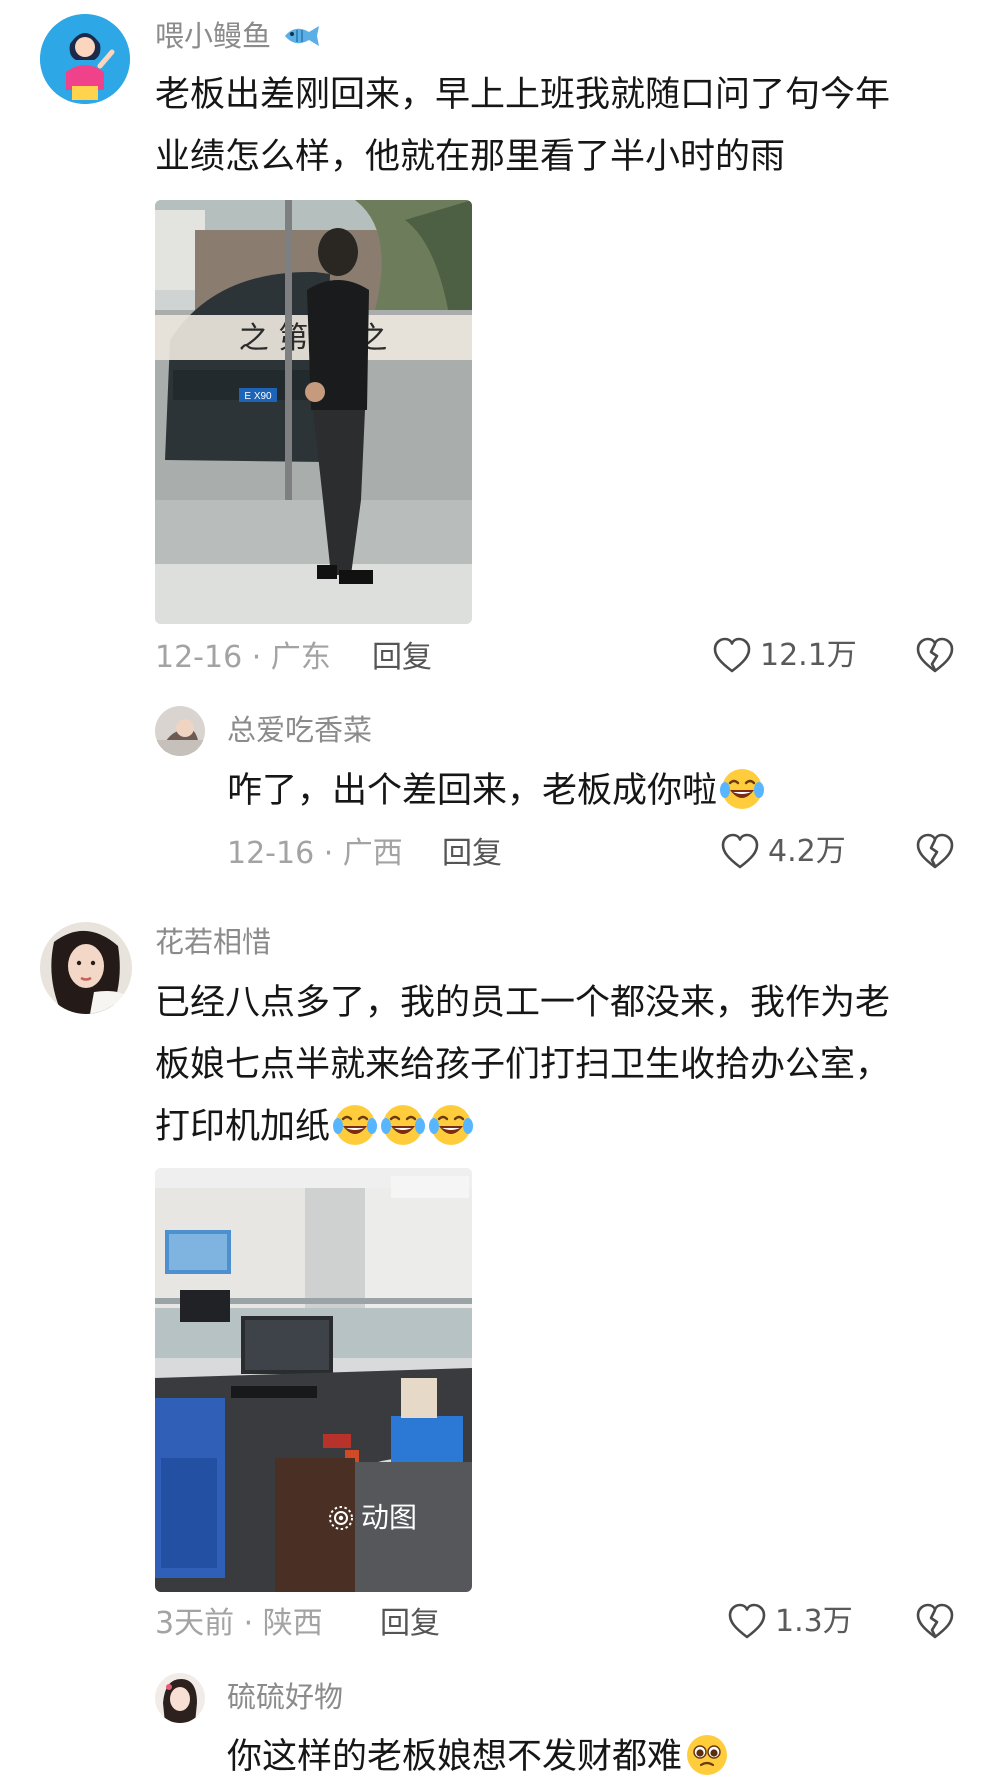  What do you see at coordinates (523, 1003) in the screenshot?
I see `comment-text-line: 已经八点多了，我的员工一个都没来，我作为老` at bounding box center [523, 1003].